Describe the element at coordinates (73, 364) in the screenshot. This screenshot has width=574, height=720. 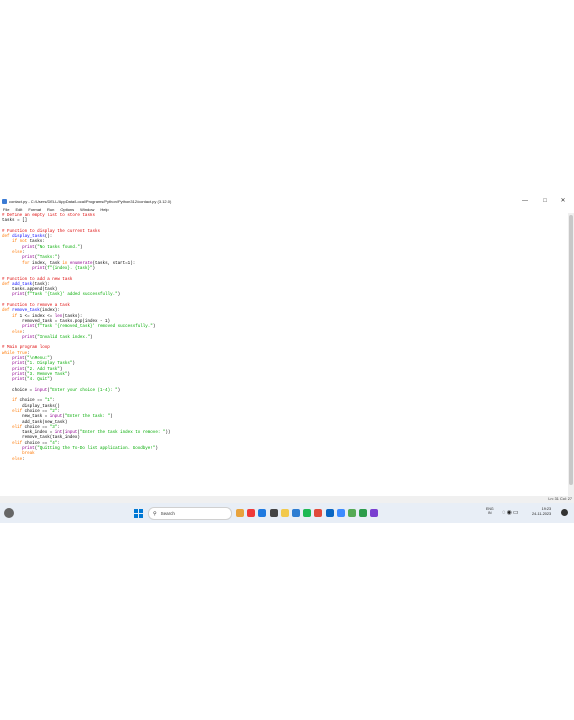
I see `code-token: )` at that location.